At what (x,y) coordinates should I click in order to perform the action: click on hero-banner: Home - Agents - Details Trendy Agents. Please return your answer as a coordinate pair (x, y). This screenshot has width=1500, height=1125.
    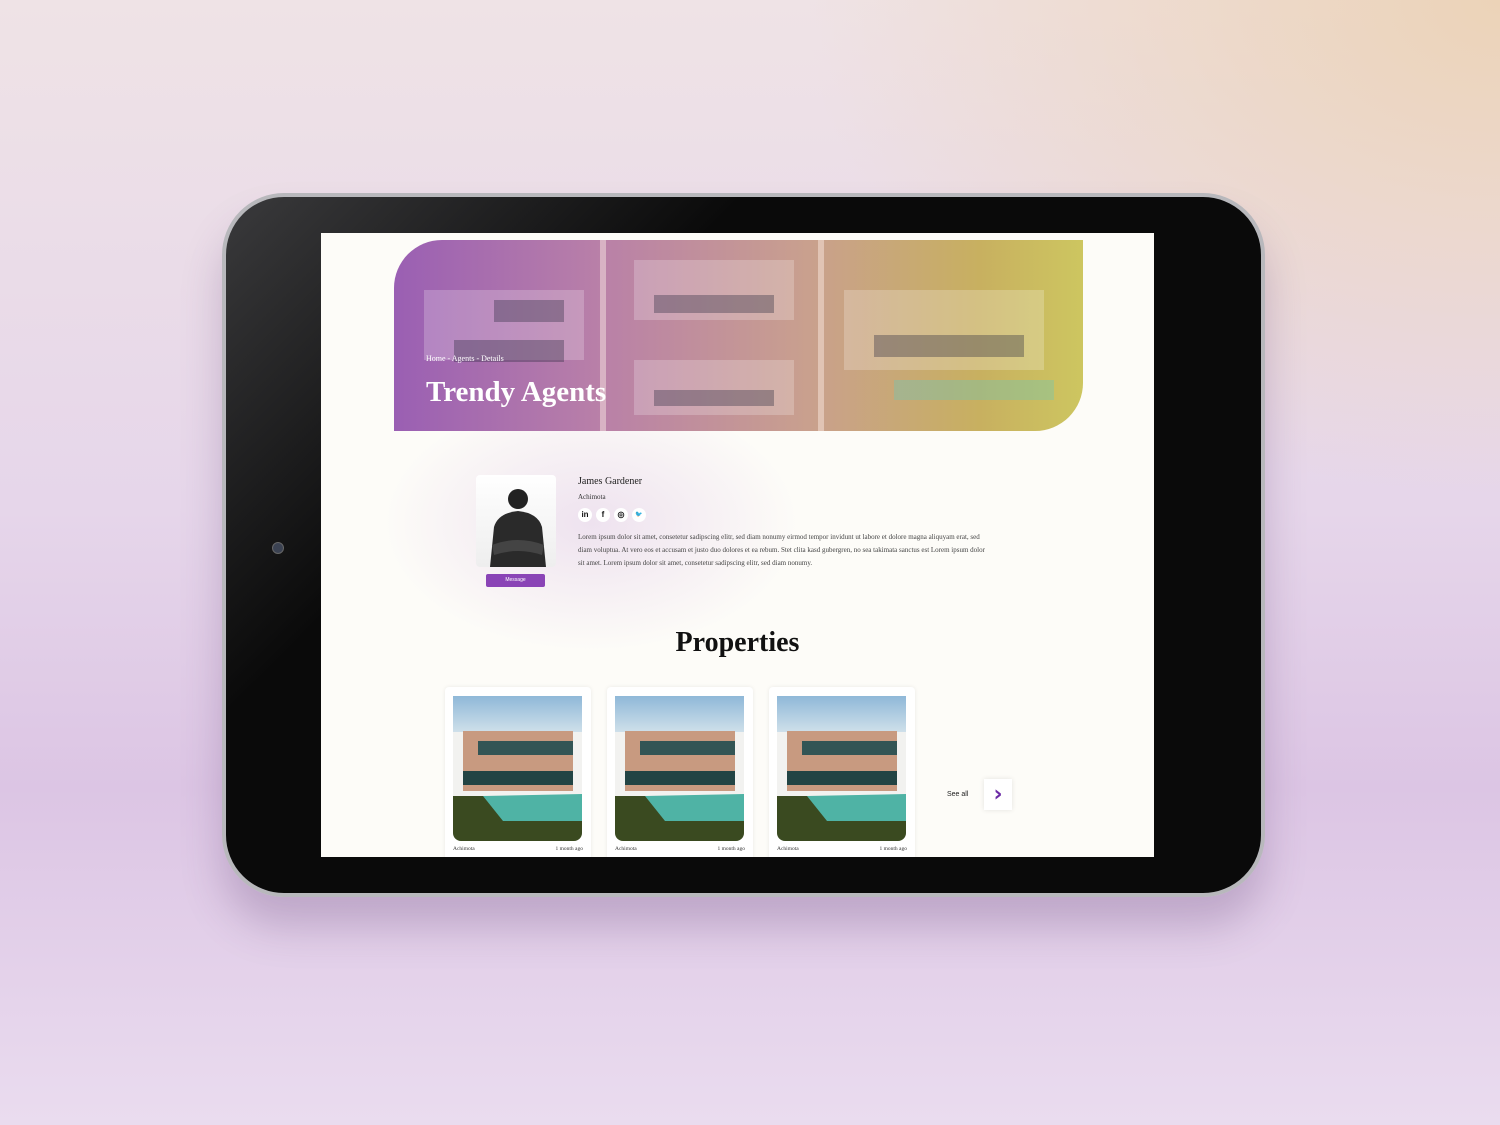
    Looking at the image, I should click on (738, 335).